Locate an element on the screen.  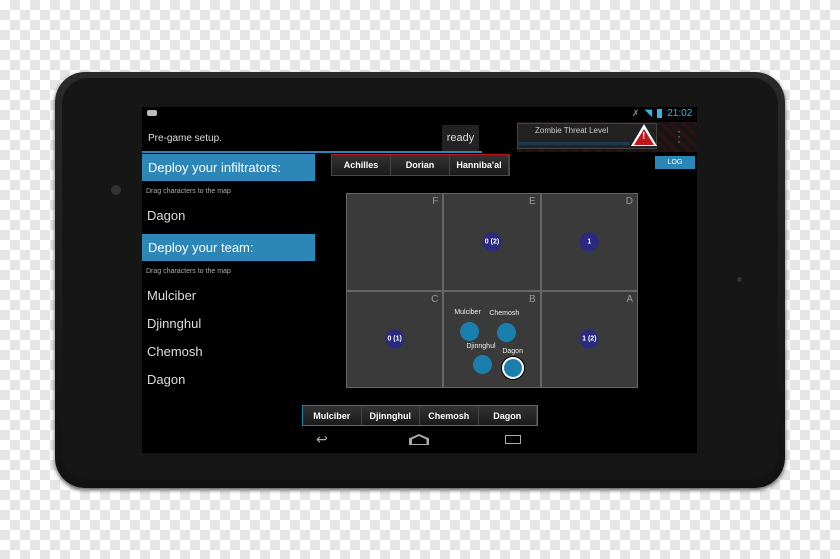
sensor is located at coordinates (739, 279).